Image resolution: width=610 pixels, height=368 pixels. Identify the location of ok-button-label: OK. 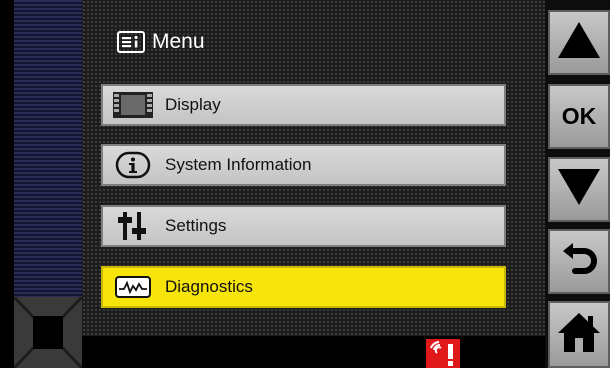
(579, 116).